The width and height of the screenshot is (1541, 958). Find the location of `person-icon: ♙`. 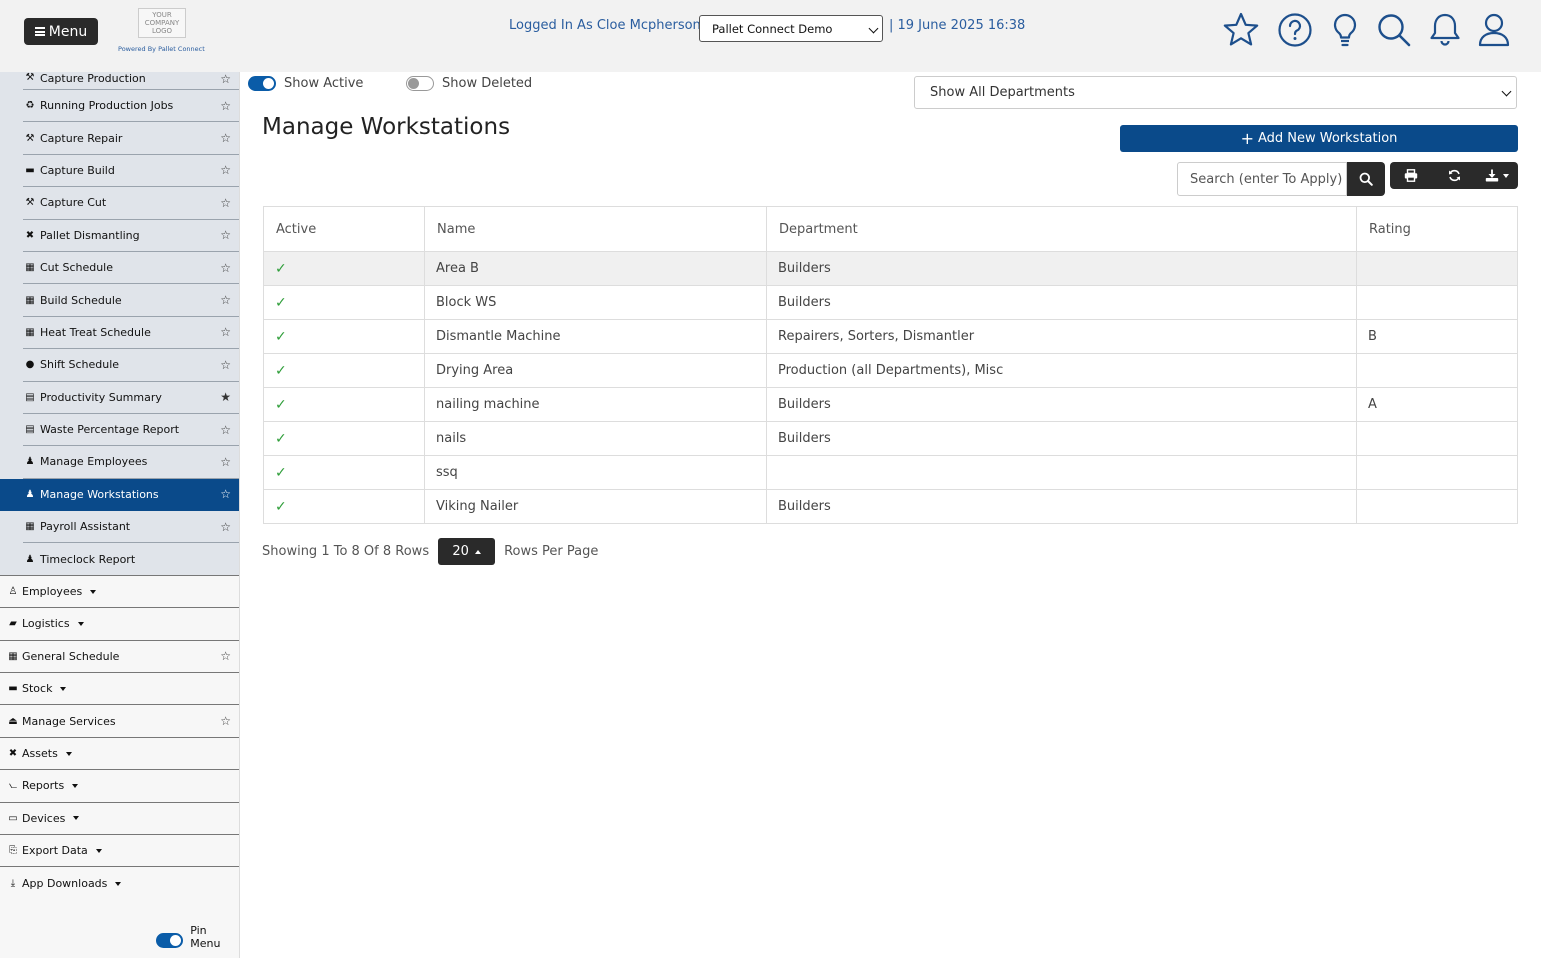

person-icon: ♙ is located at coordinates (13, 592).